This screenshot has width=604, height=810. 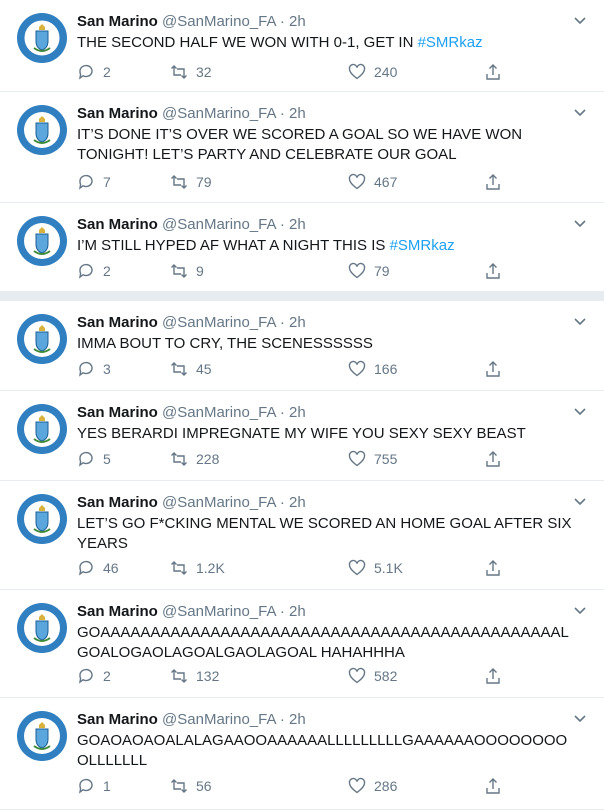 I want to click on reply-button: 3, so click(x=94, y=369).